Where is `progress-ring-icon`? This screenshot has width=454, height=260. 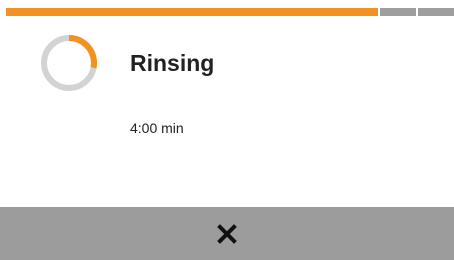 progress-ring-icon is located at coordinates (69, 63).